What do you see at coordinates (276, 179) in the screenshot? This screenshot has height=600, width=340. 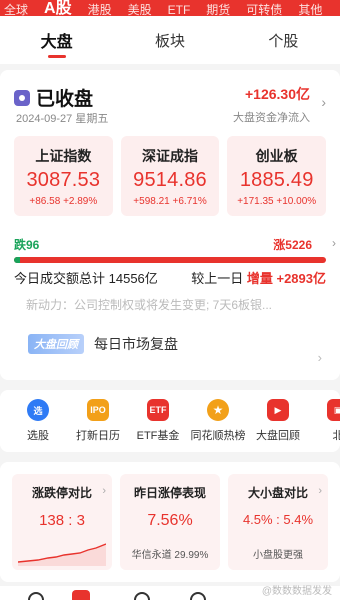 I see `index-price: 1885.49` at bounding box center [276, 179].